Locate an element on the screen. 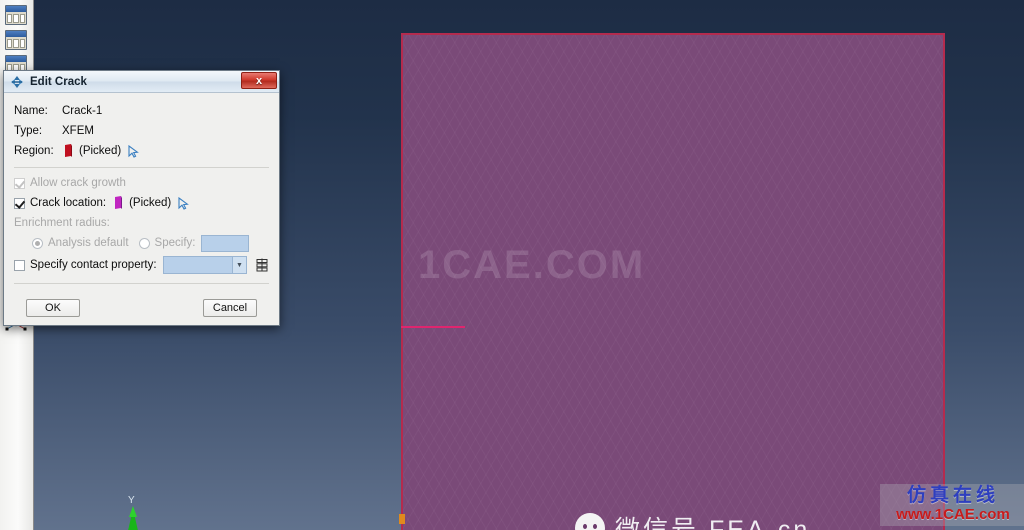  center-watermark: 1CAE.COM is located at coordinates (532, 265).